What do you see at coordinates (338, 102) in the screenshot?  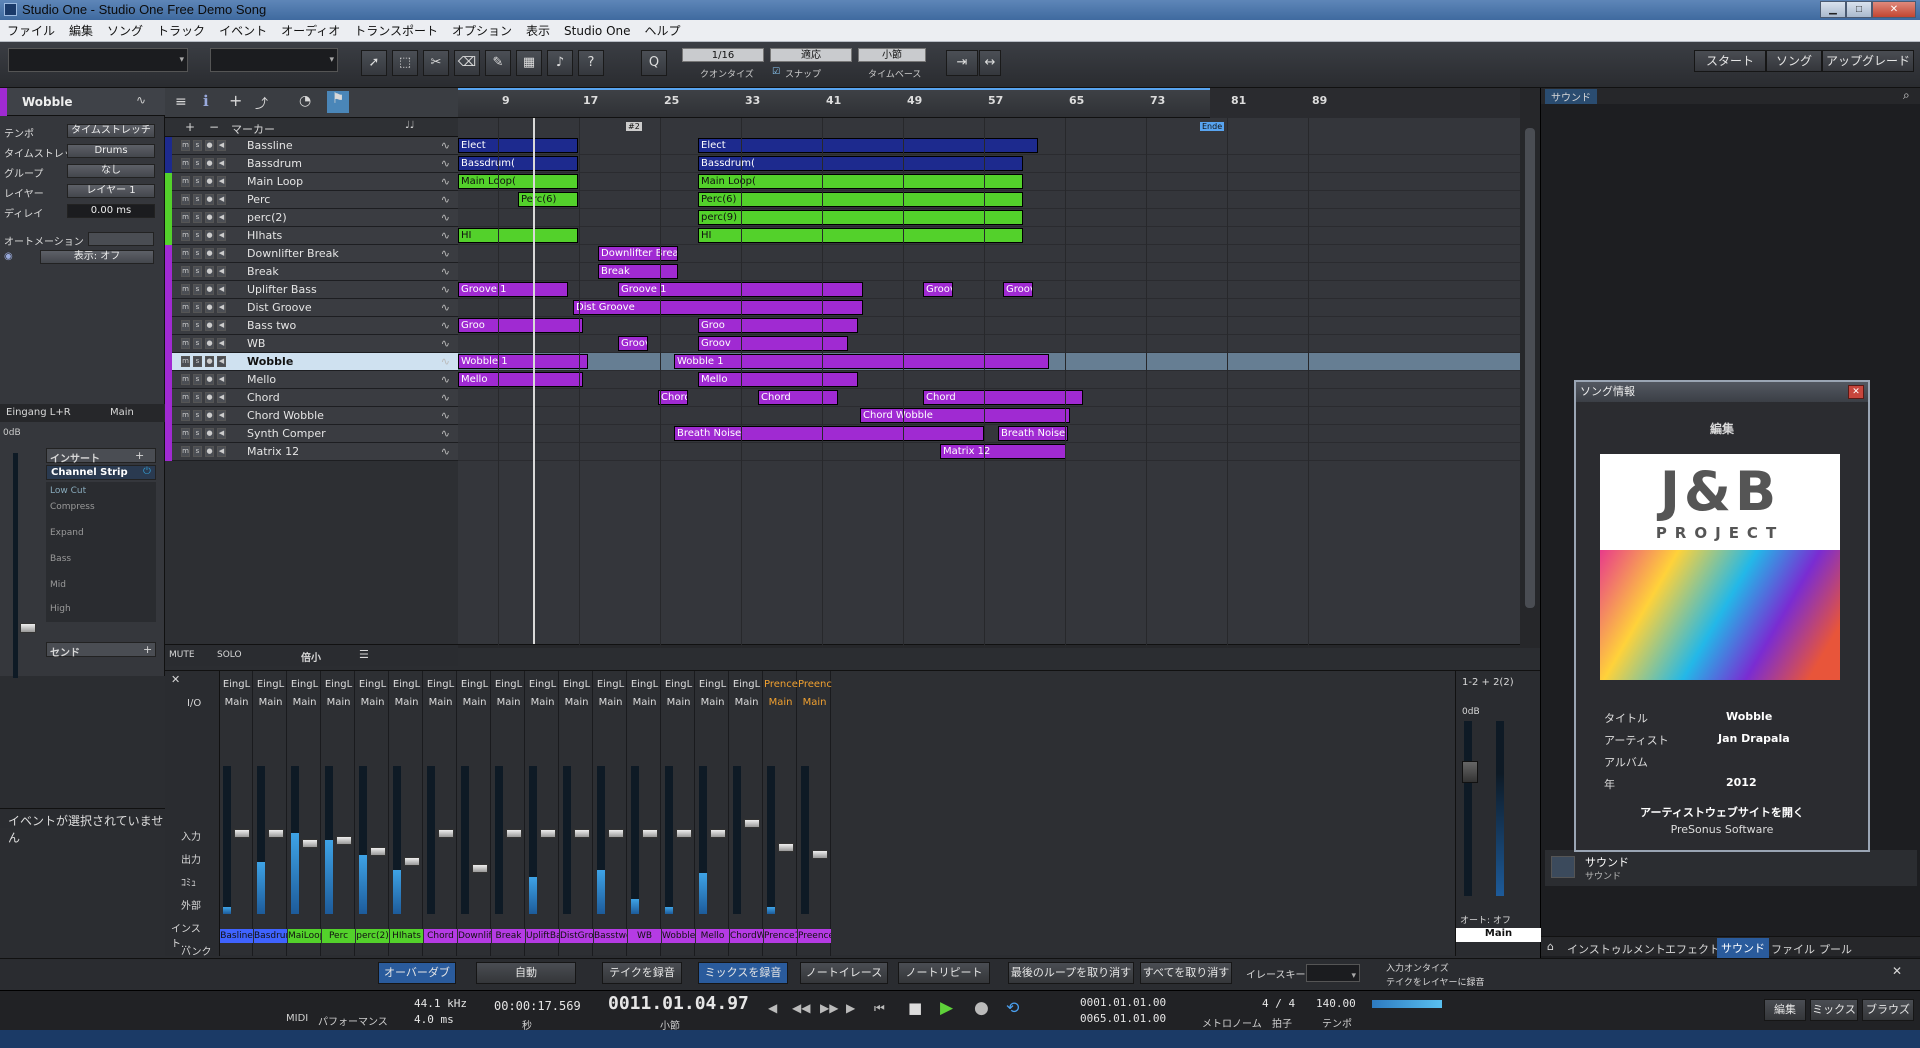 I see `marker-icon: ⚑` at bounding box center [338, 102].